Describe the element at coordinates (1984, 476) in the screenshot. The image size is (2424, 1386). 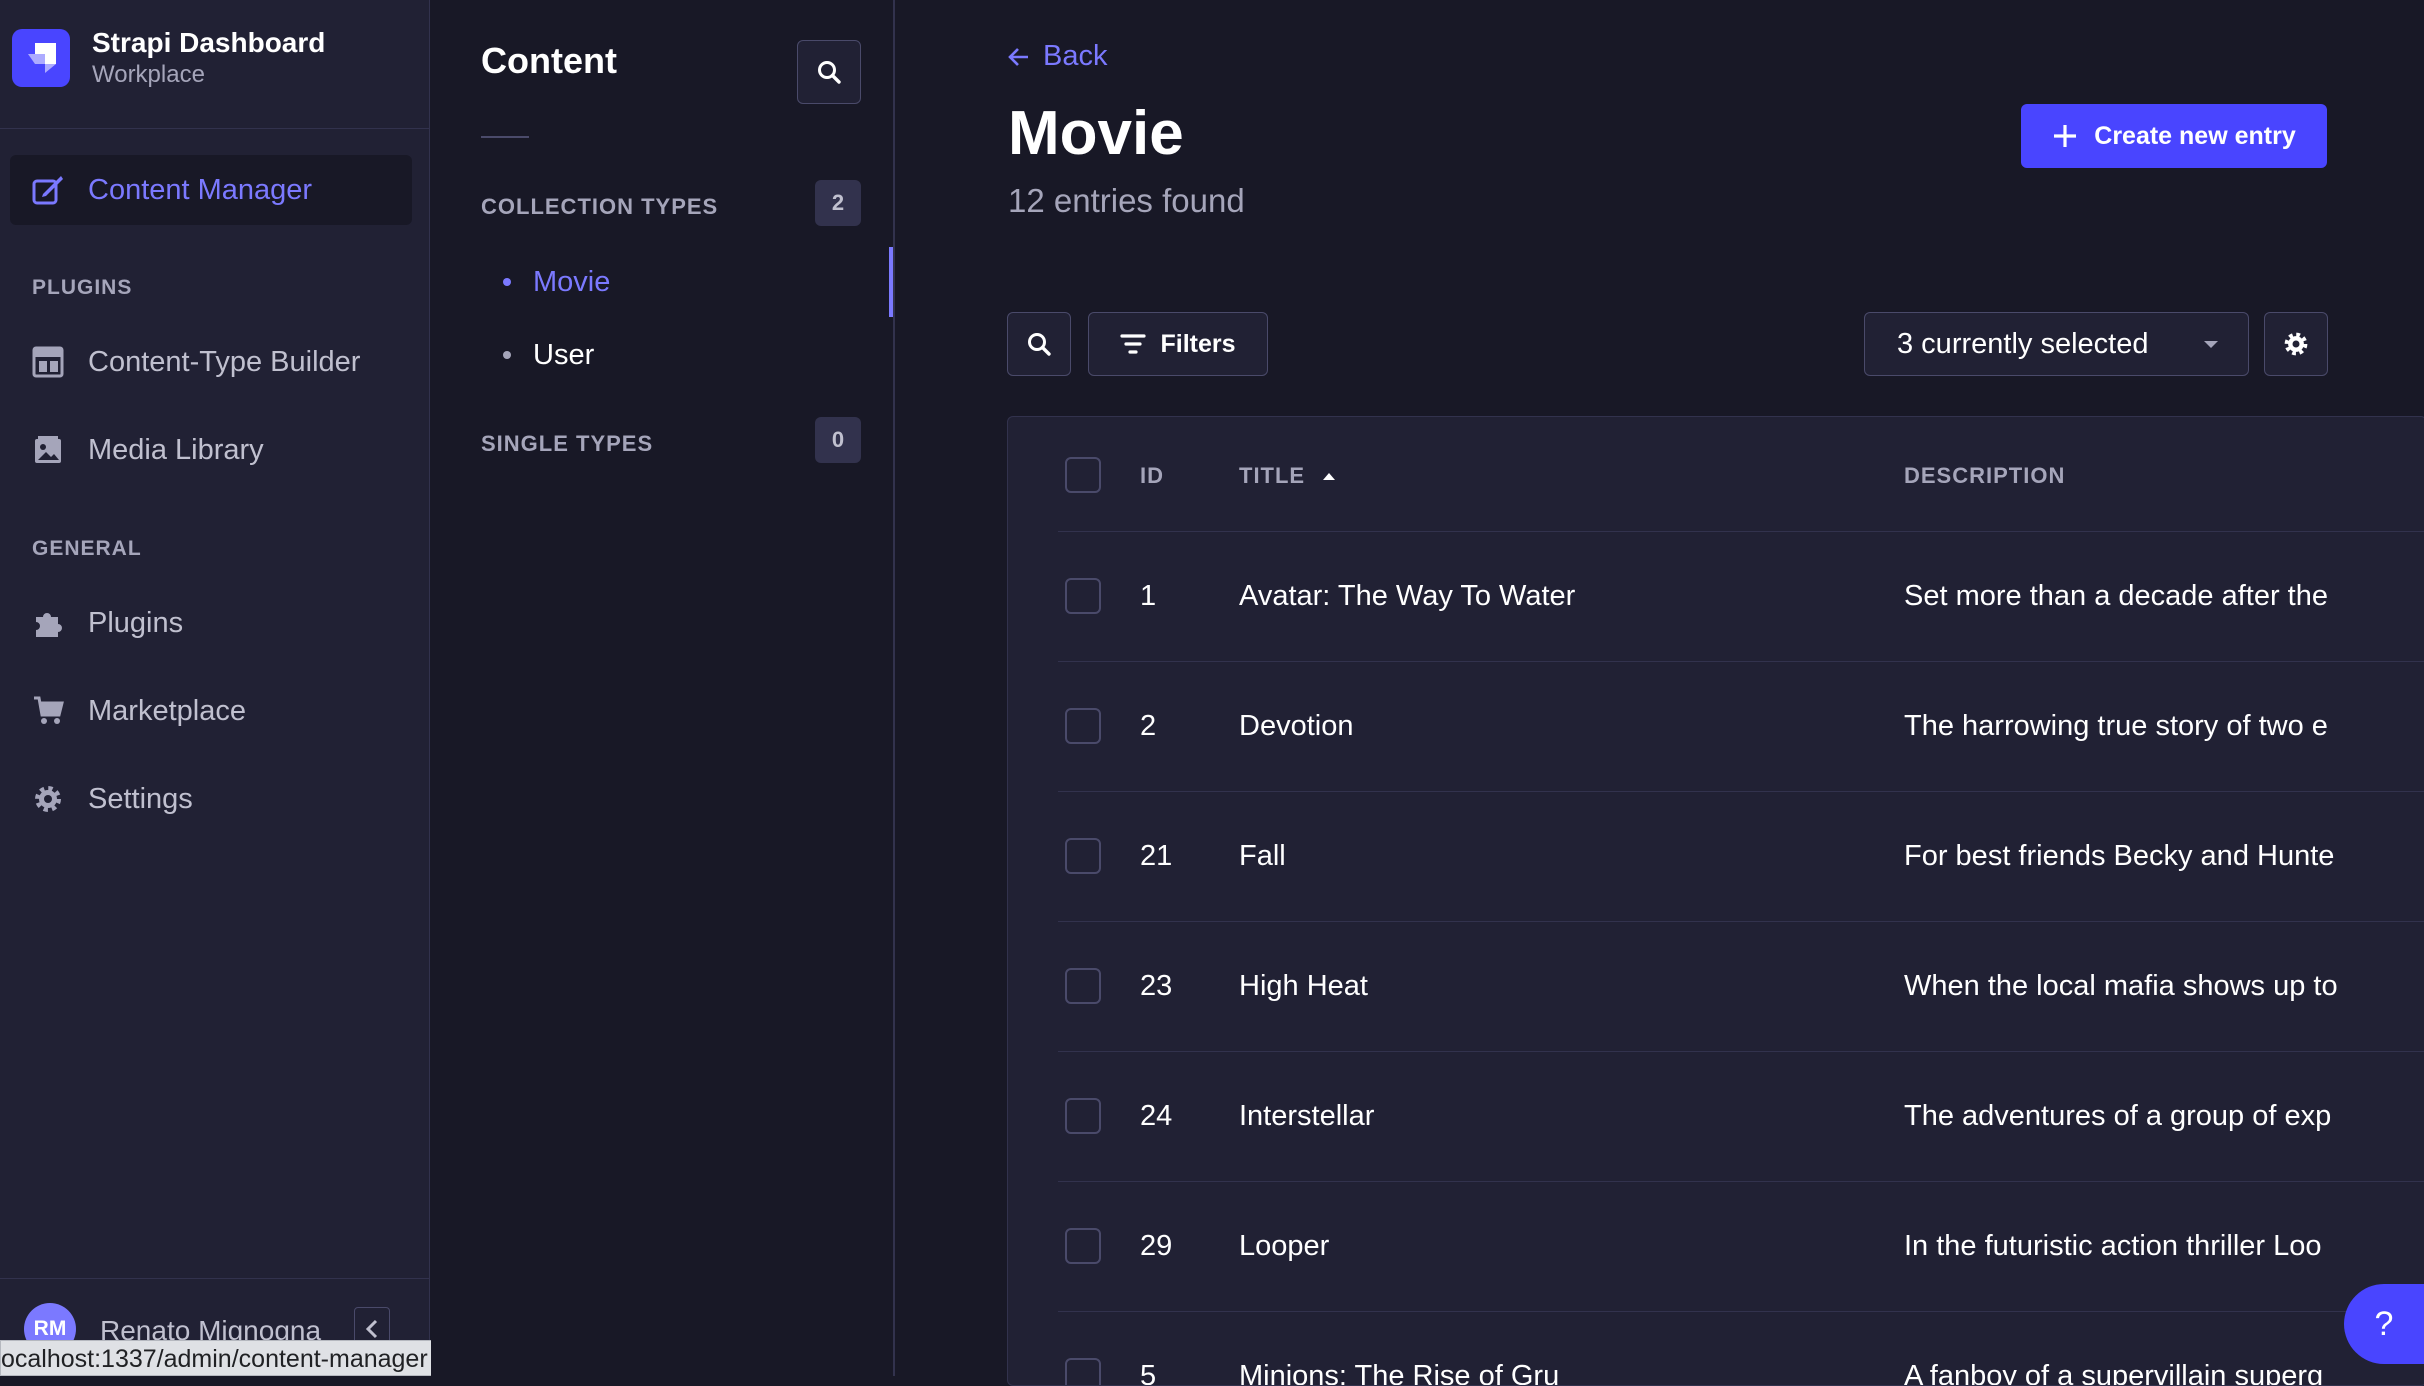
I see `column-header-description: DESCRIPTION` at that location.